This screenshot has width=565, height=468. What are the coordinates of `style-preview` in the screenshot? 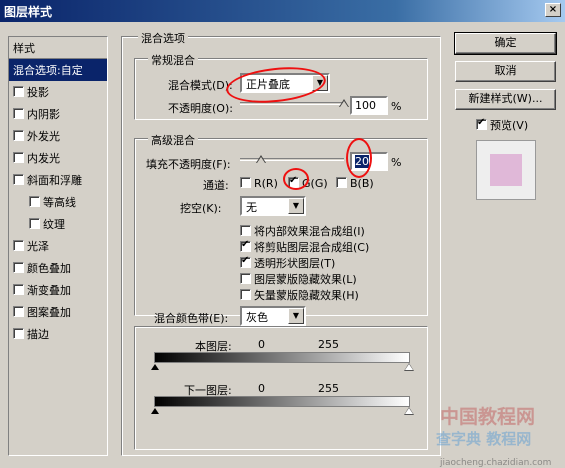 It's located at (506, 170).